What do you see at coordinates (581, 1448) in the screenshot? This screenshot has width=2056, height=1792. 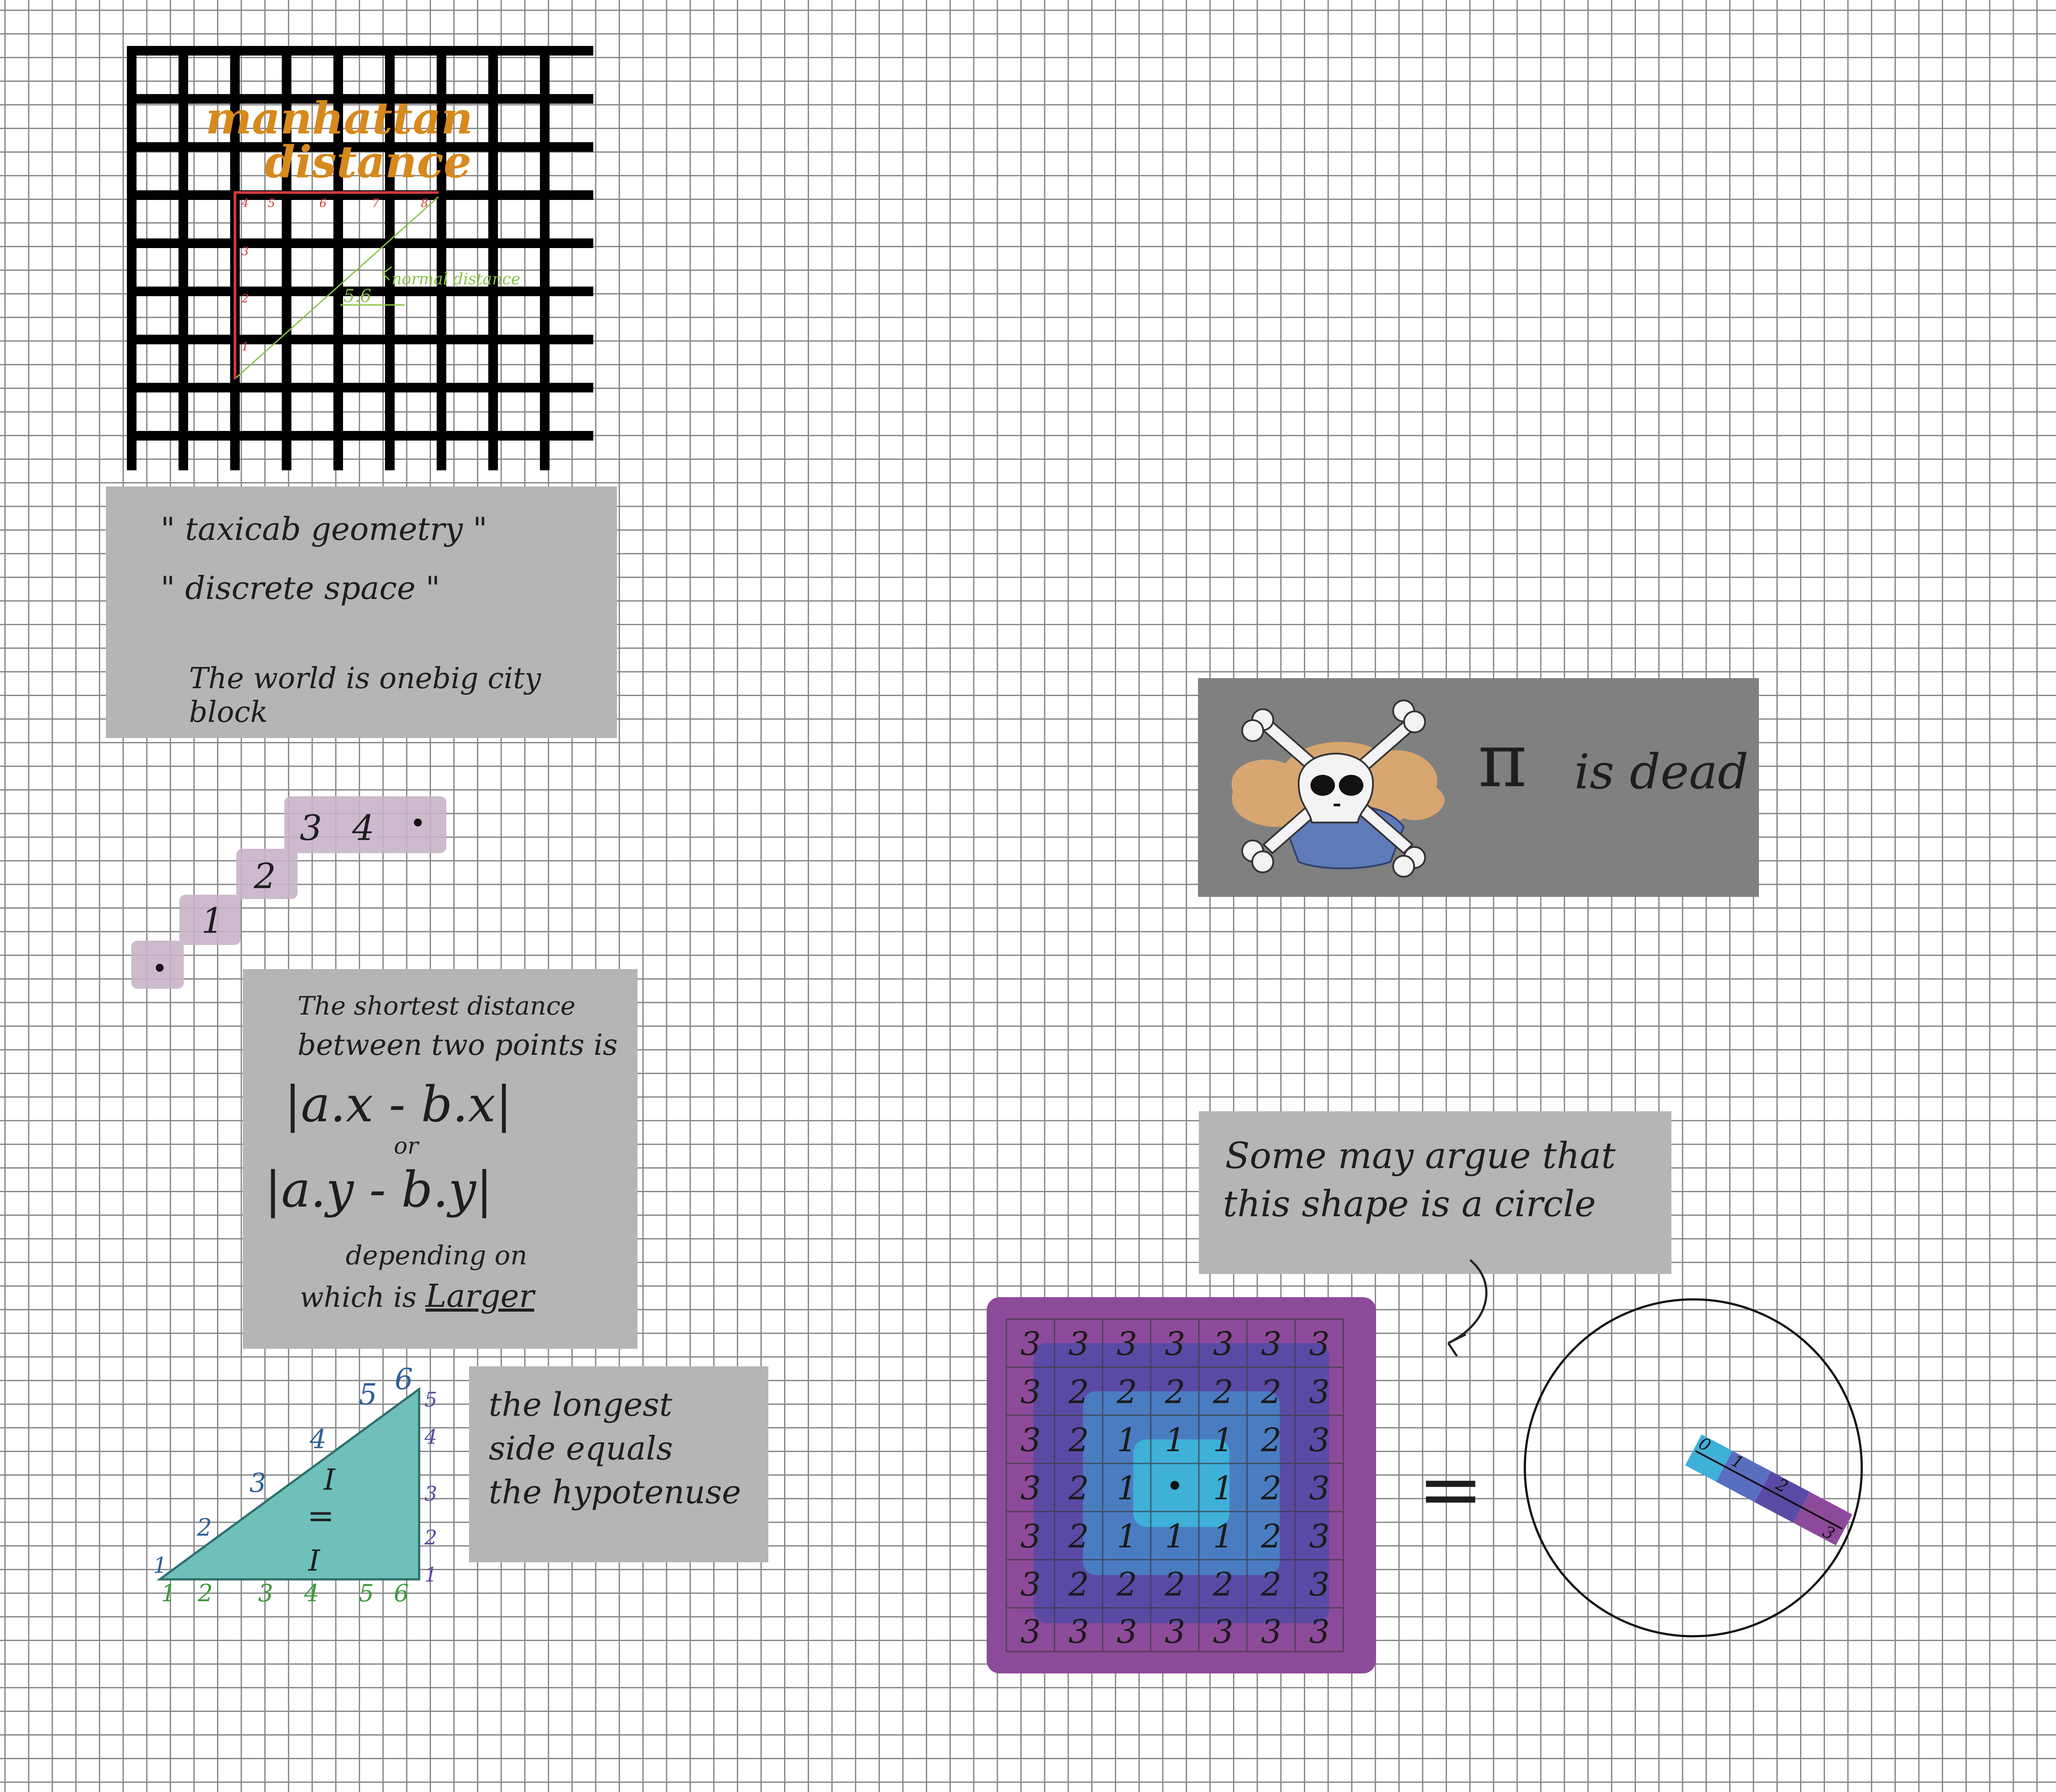 I see `hypotenuse-line-2: side equals` at bounding box center [581, 1448].